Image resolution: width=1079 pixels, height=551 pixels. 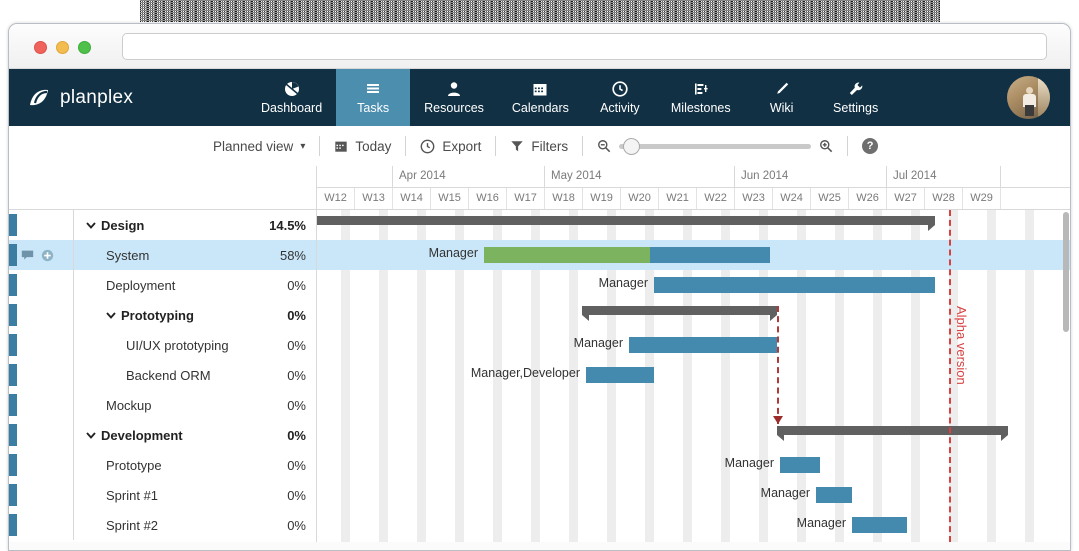 I want to click on gantt-bar-assignee-label: Manager,Developer, so click(x=525, y=373).